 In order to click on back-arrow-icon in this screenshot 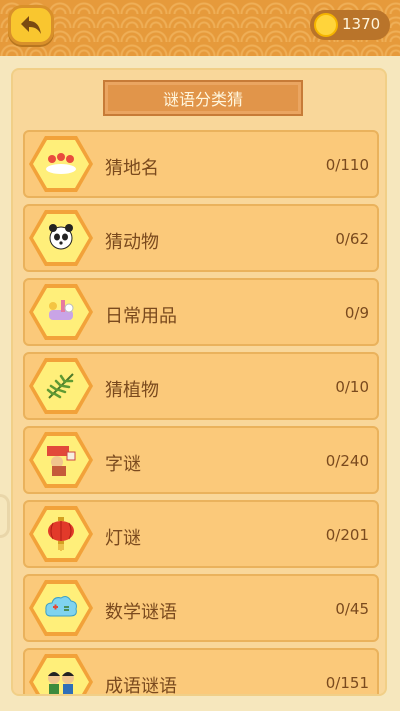, I will do `click(31, 25)`.